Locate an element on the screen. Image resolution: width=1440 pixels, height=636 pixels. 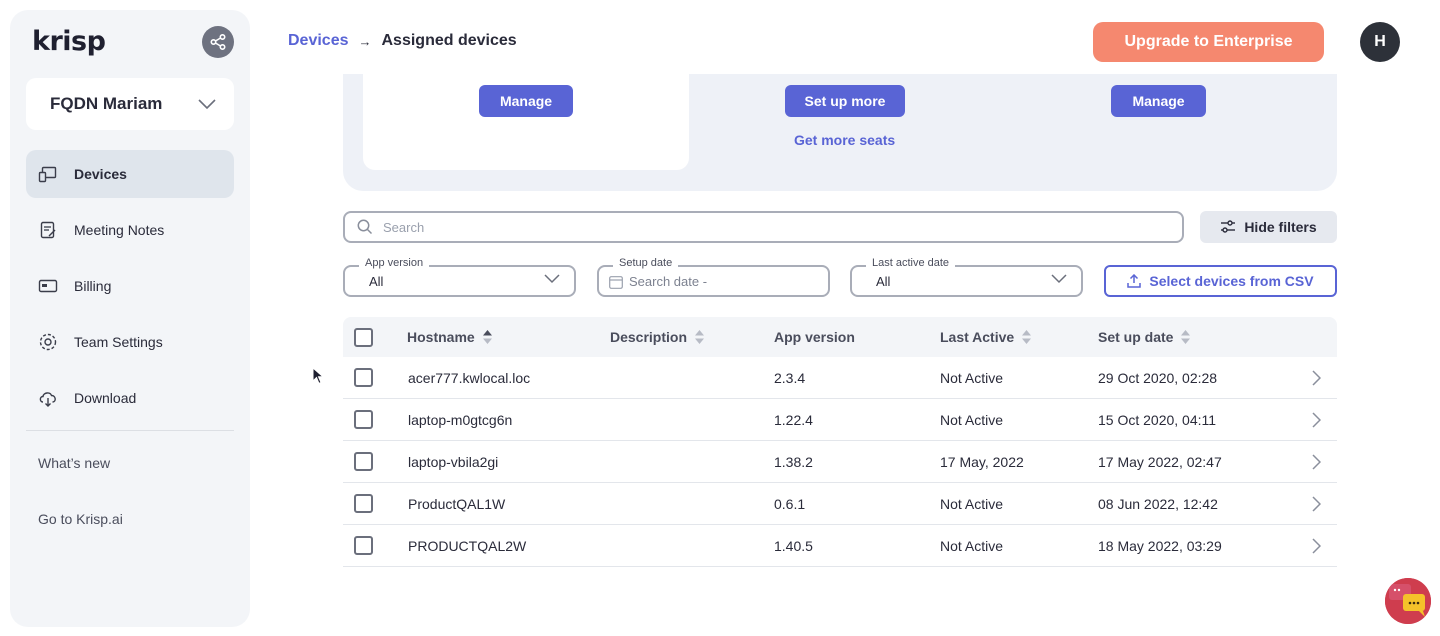
last-active-date-filter-label: Last active date is located at coordinates (911, 263).